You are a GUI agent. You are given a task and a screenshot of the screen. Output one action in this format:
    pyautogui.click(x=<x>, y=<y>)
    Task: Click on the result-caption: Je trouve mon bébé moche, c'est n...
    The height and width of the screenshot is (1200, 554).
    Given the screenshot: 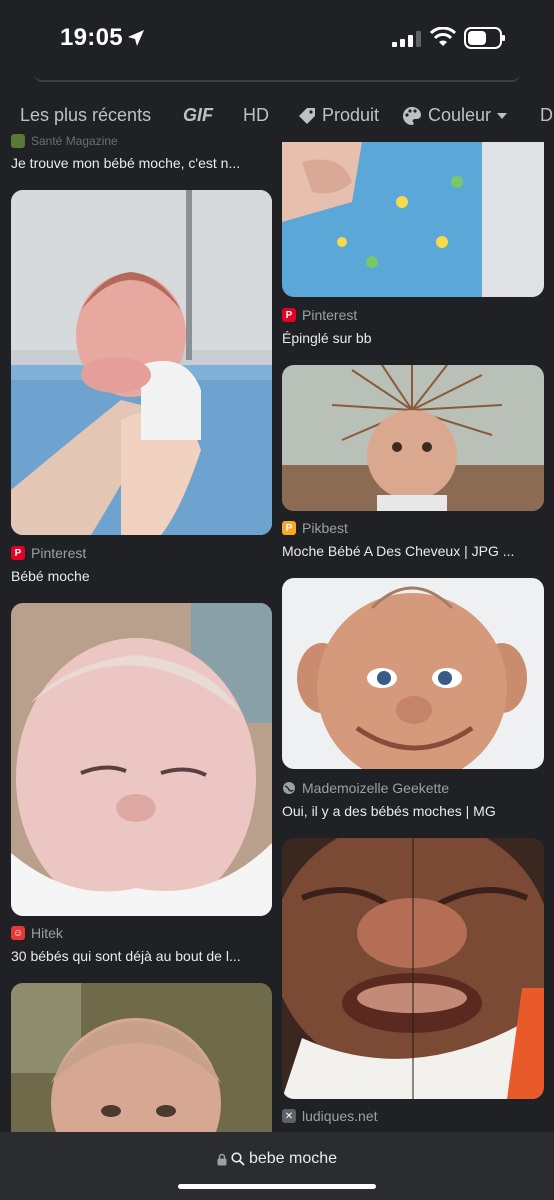 What is the action you would take?
    pyautogui.click(x=138, y=163)
    